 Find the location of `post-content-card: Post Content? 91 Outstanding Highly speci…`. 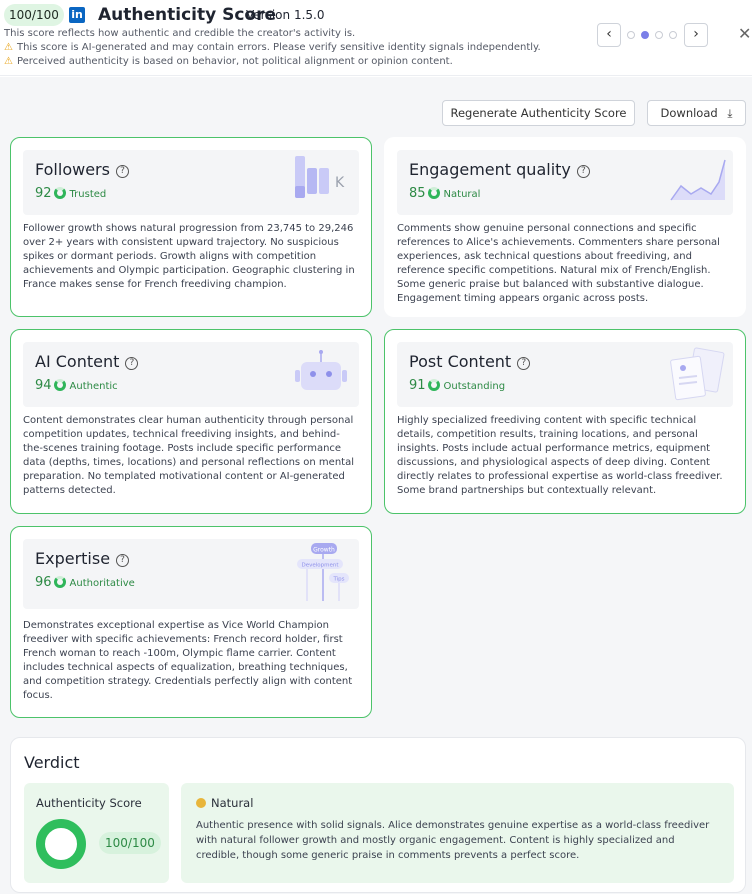

post-content-card: Post Content? 91 Outstanding Highly speci… is located at coordinates (565, 421).